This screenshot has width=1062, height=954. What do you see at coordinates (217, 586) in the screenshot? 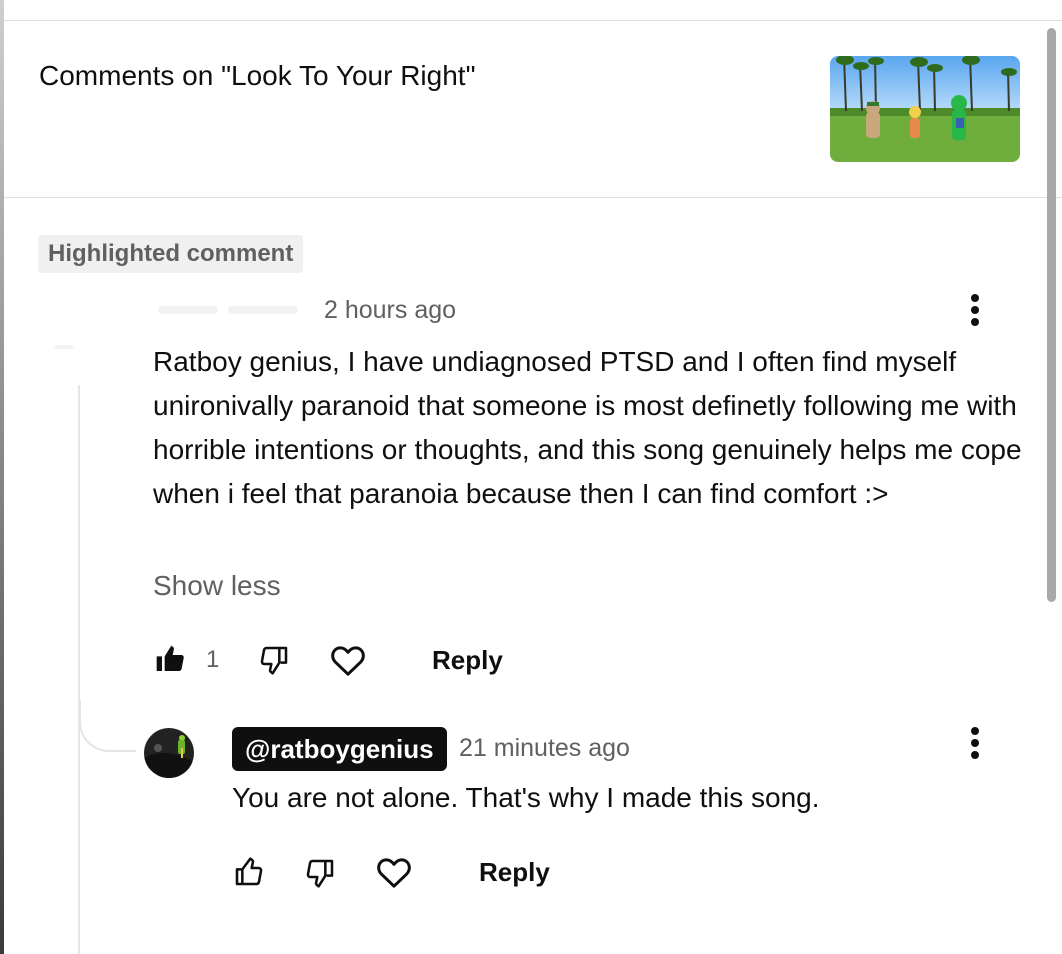
I see `show-less-button: Show less` at bounding box center [217, 586].